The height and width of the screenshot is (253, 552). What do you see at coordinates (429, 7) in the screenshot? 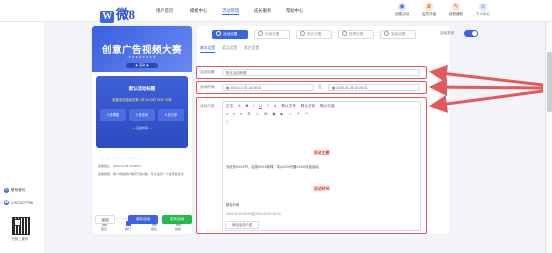
I see `crown-icon: ♛` at bounding box center [429, 7].